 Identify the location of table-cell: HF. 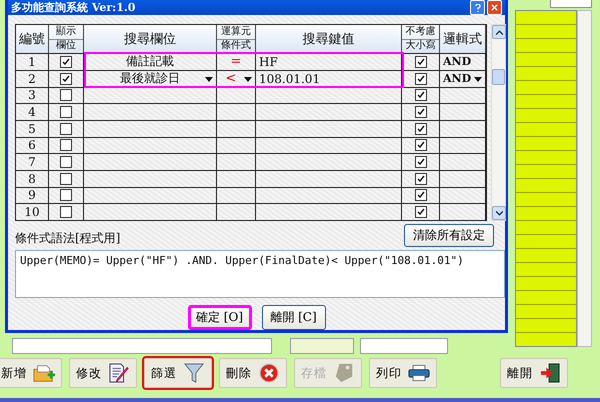
(268, 61).